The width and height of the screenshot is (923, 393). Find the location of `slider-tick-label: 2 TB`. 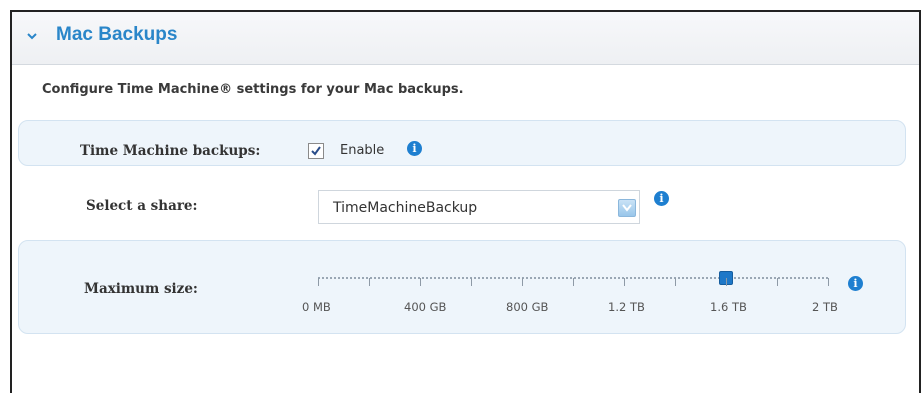

slider-tick-label: 2 TB is located at coordinates (825, 307).